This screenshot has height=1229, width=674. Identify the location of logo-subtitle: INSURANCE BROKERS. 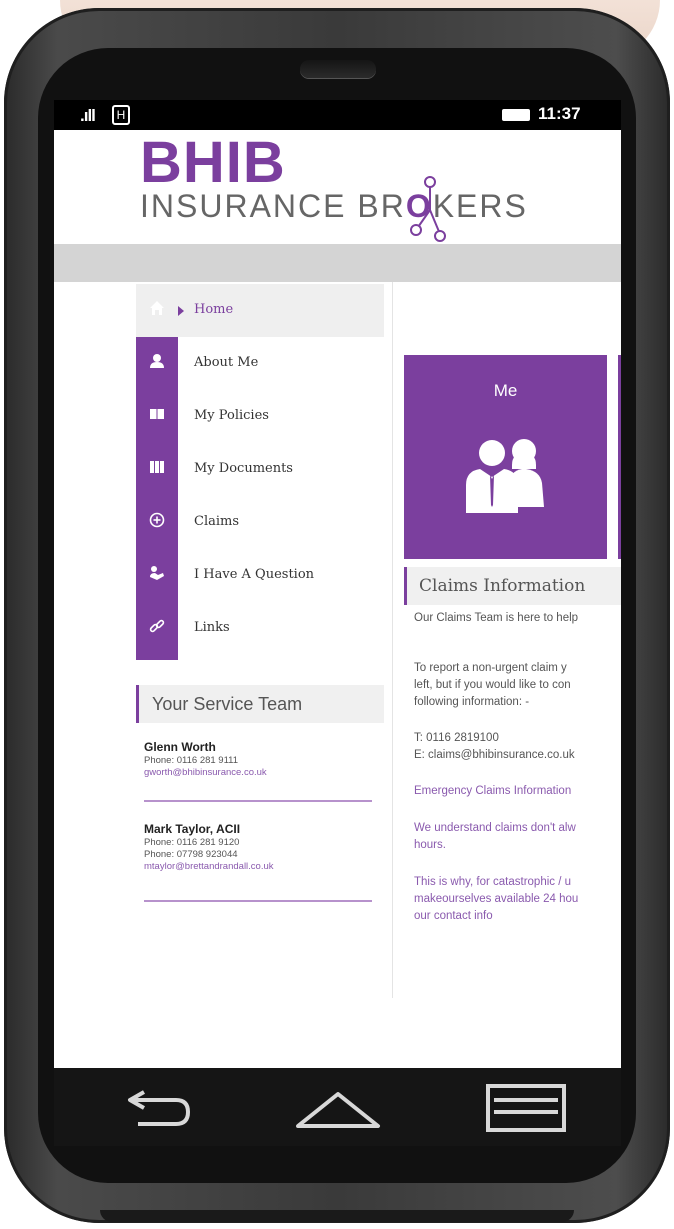
(334, 206).